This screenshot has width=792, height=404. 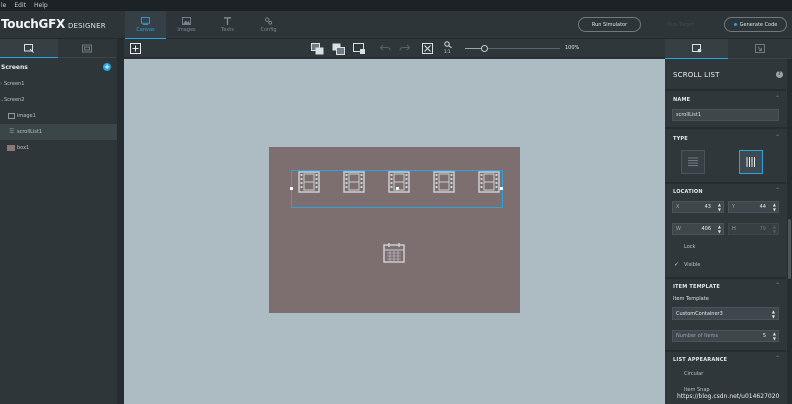 What do you see at coordinates (777, 190) in the screenshot?
I see `collapse-location-icon: ⌃` at bounding box center [777, 190].